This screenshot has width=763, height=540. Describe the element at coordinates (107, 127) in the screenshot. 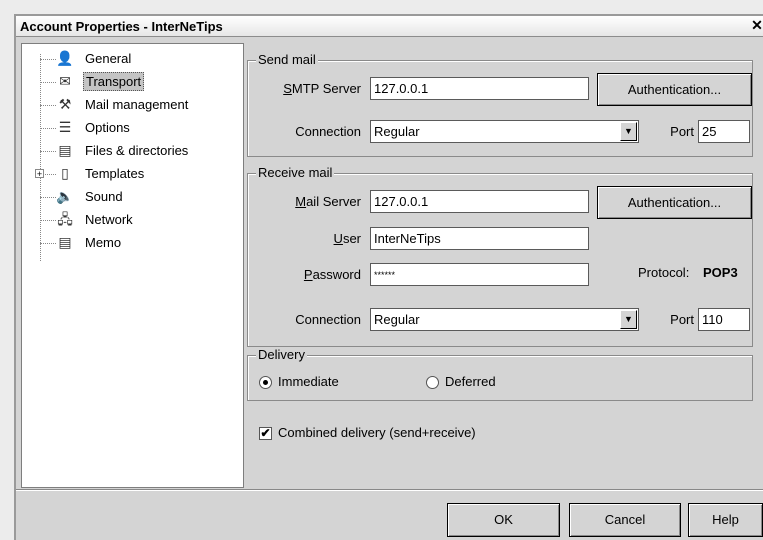

I see `tree-item-label: Options` at that location.